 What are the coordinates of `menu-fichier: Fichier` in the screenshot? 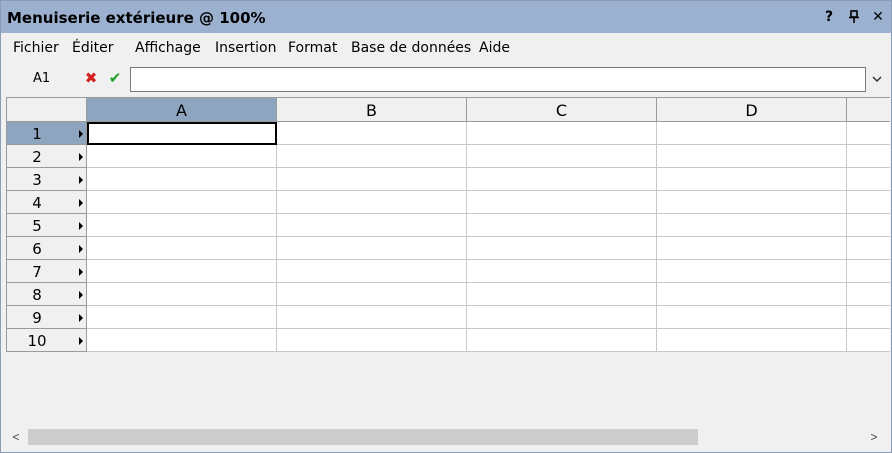 It's located at (36, 48).